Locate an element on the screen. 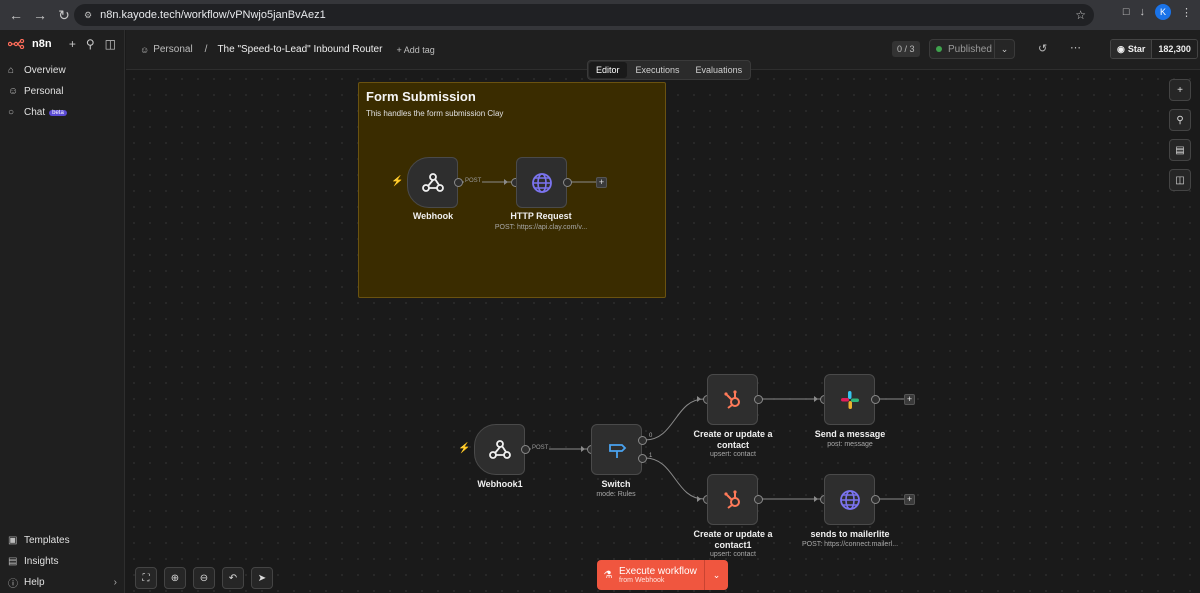 The image size is (1200, 593). node-label: Create or update a contact is located at coordinates (733, 439).